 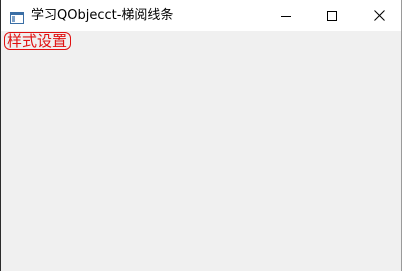 I want to click on style-settings-label: 样式设置, so click(x=38, y=41).